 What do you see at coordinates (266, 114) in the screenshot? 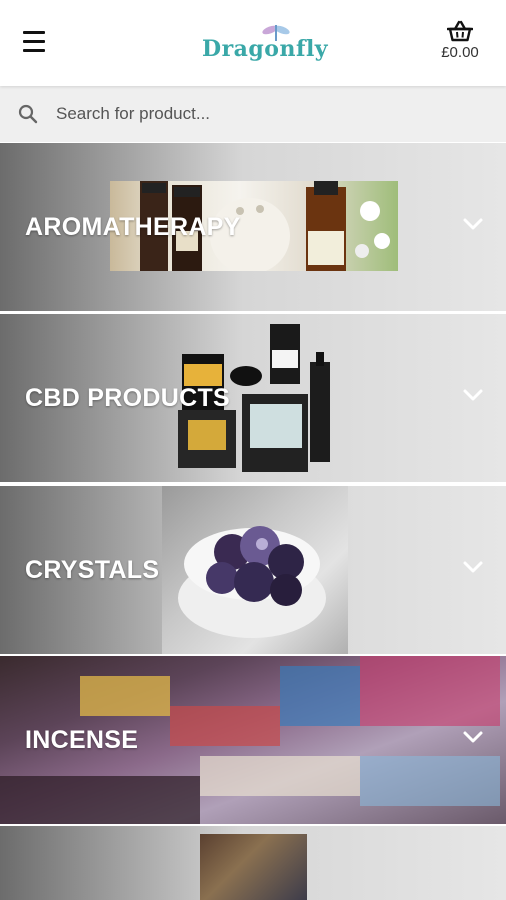
I see `search-input` at bounding box center [266, 114].